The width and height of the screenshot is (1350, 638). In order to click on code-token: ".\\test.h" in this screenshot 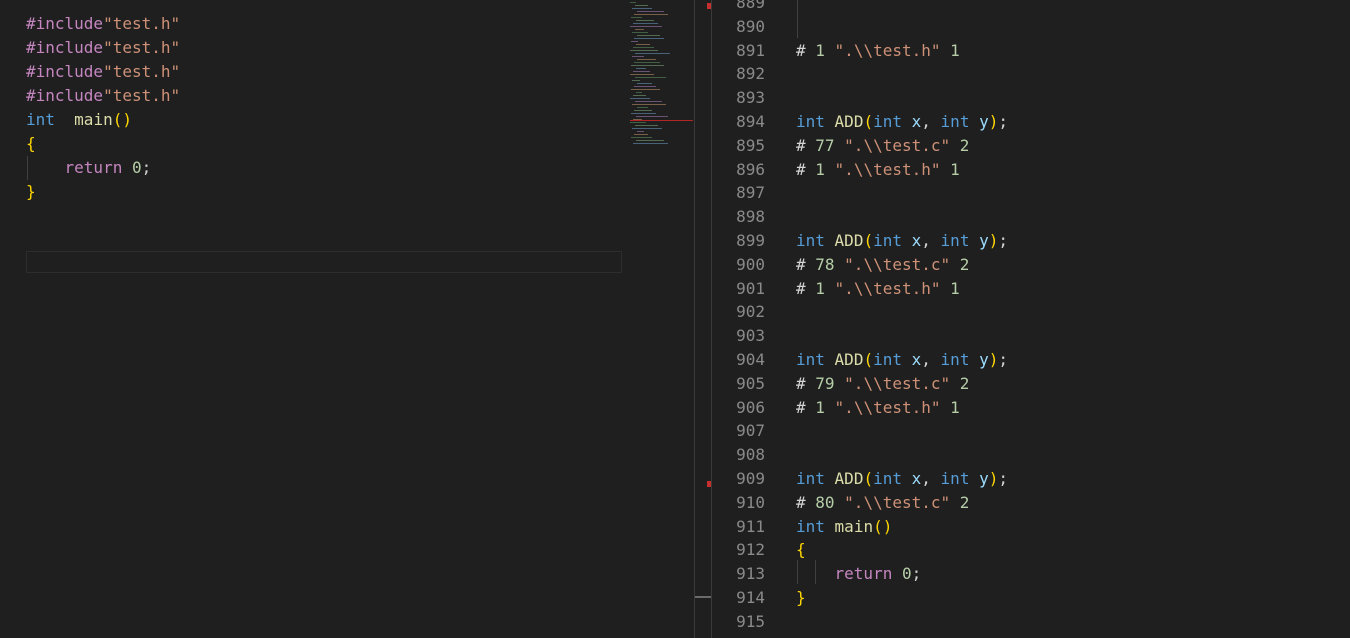, I will do `click(887, 50)`.